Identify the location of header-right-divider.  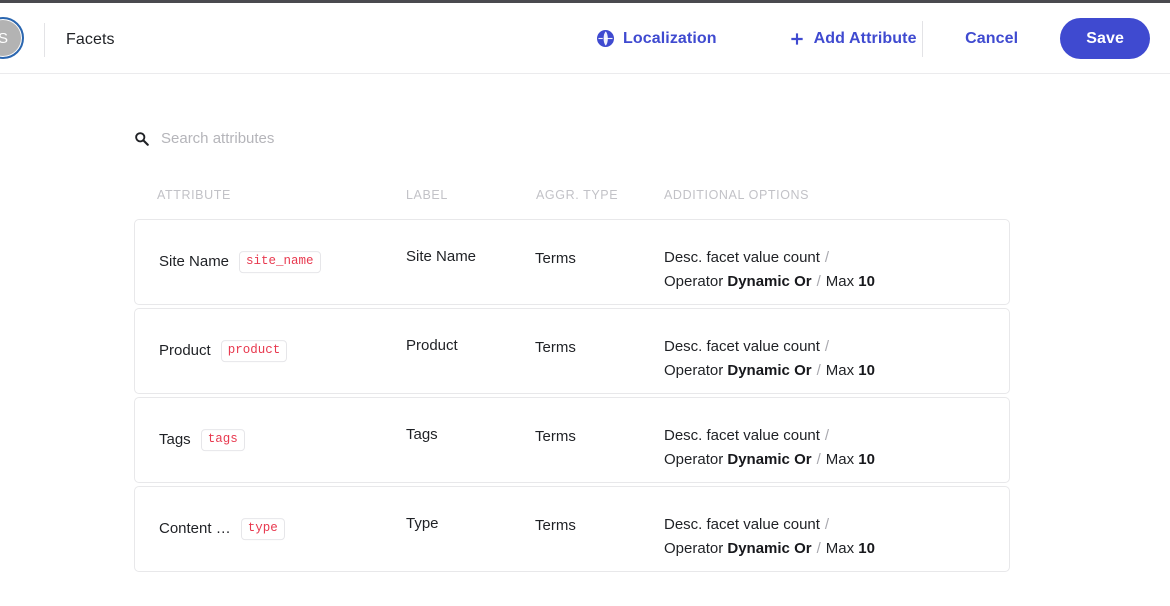
(923, 38).